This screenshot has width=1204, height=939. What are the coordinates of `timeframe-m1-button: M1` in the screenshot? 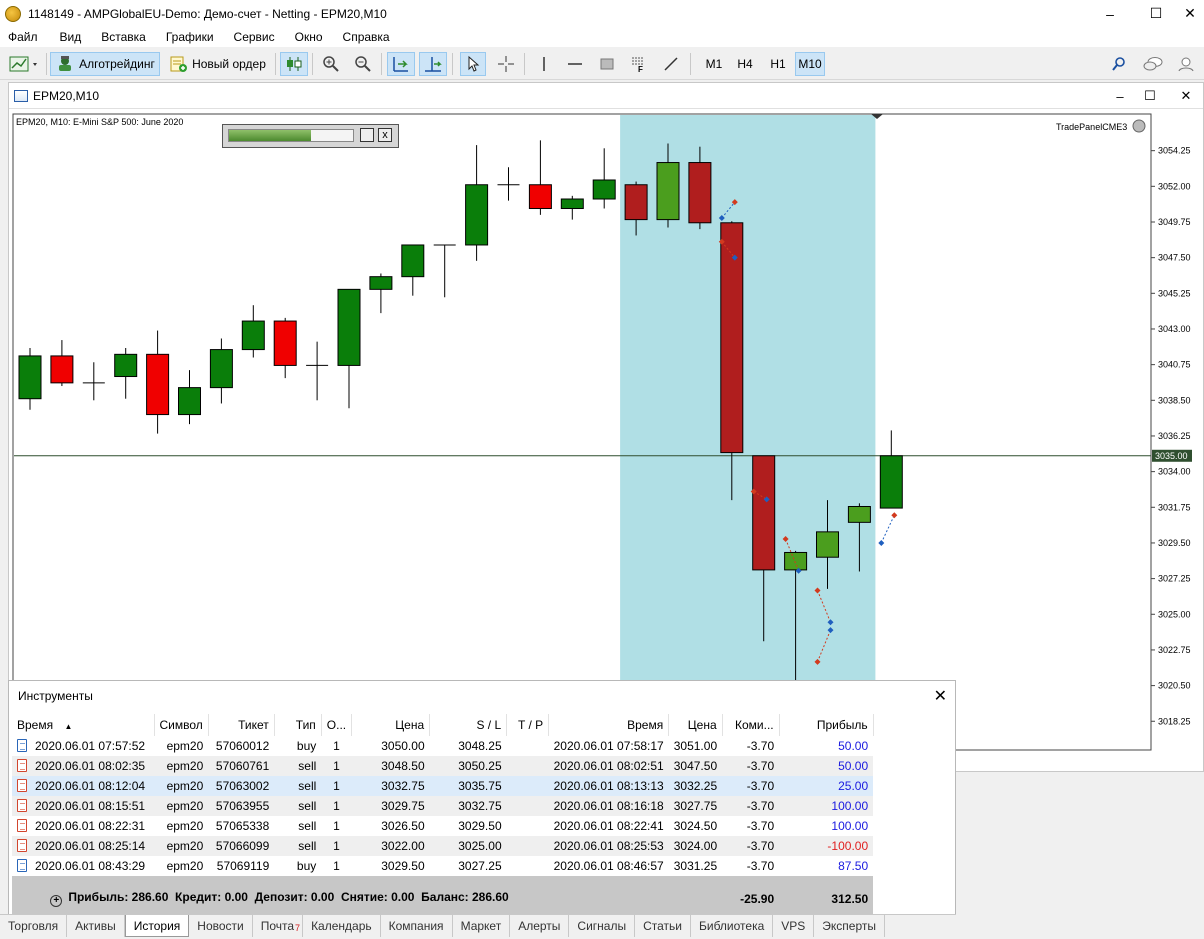 It's located at (714, 64).